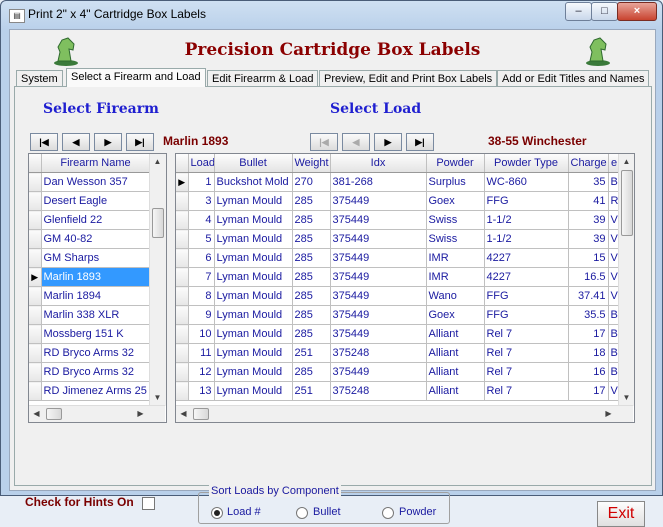  Describe the element at coordinates (455, 239) in the screenshot. I see `load-cell: Swiss` at that location.